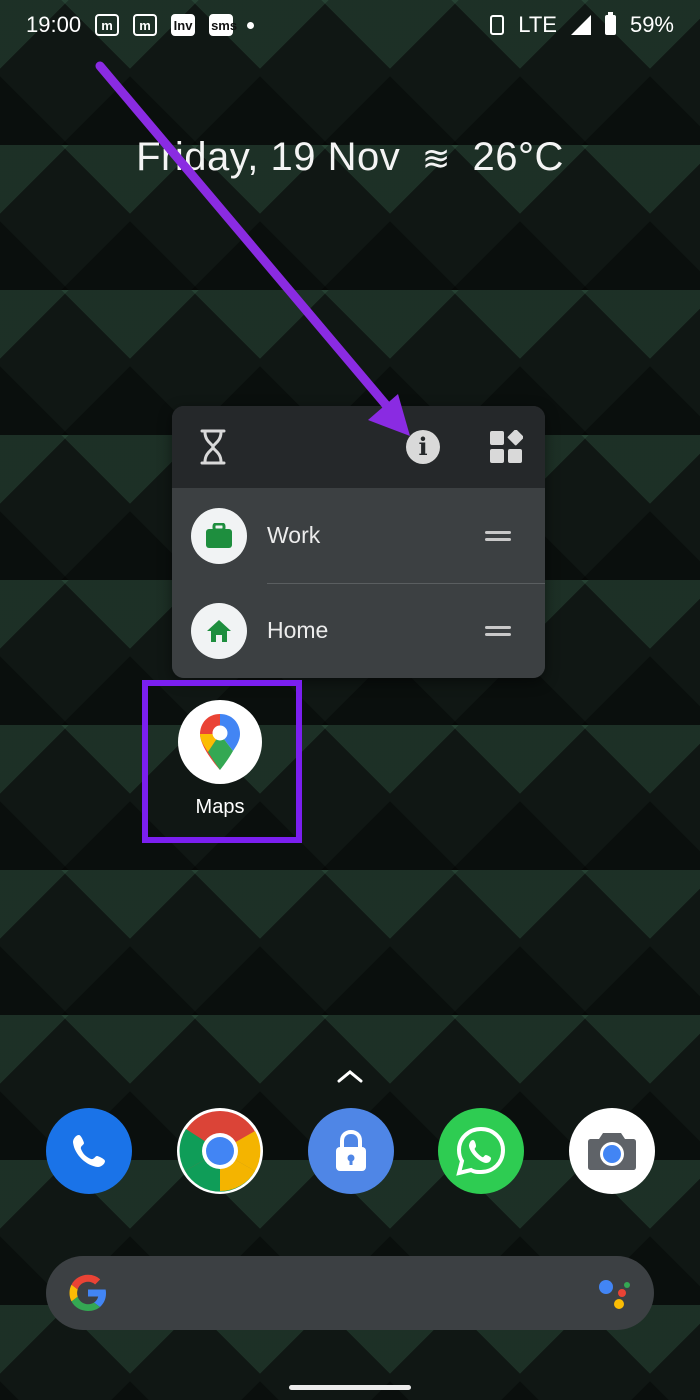 The height and width of the screenshot is (1400, 700). Describe the element at coordinates (298, 630) in the screenshot. I see `shortcut-label: Home` at that location.